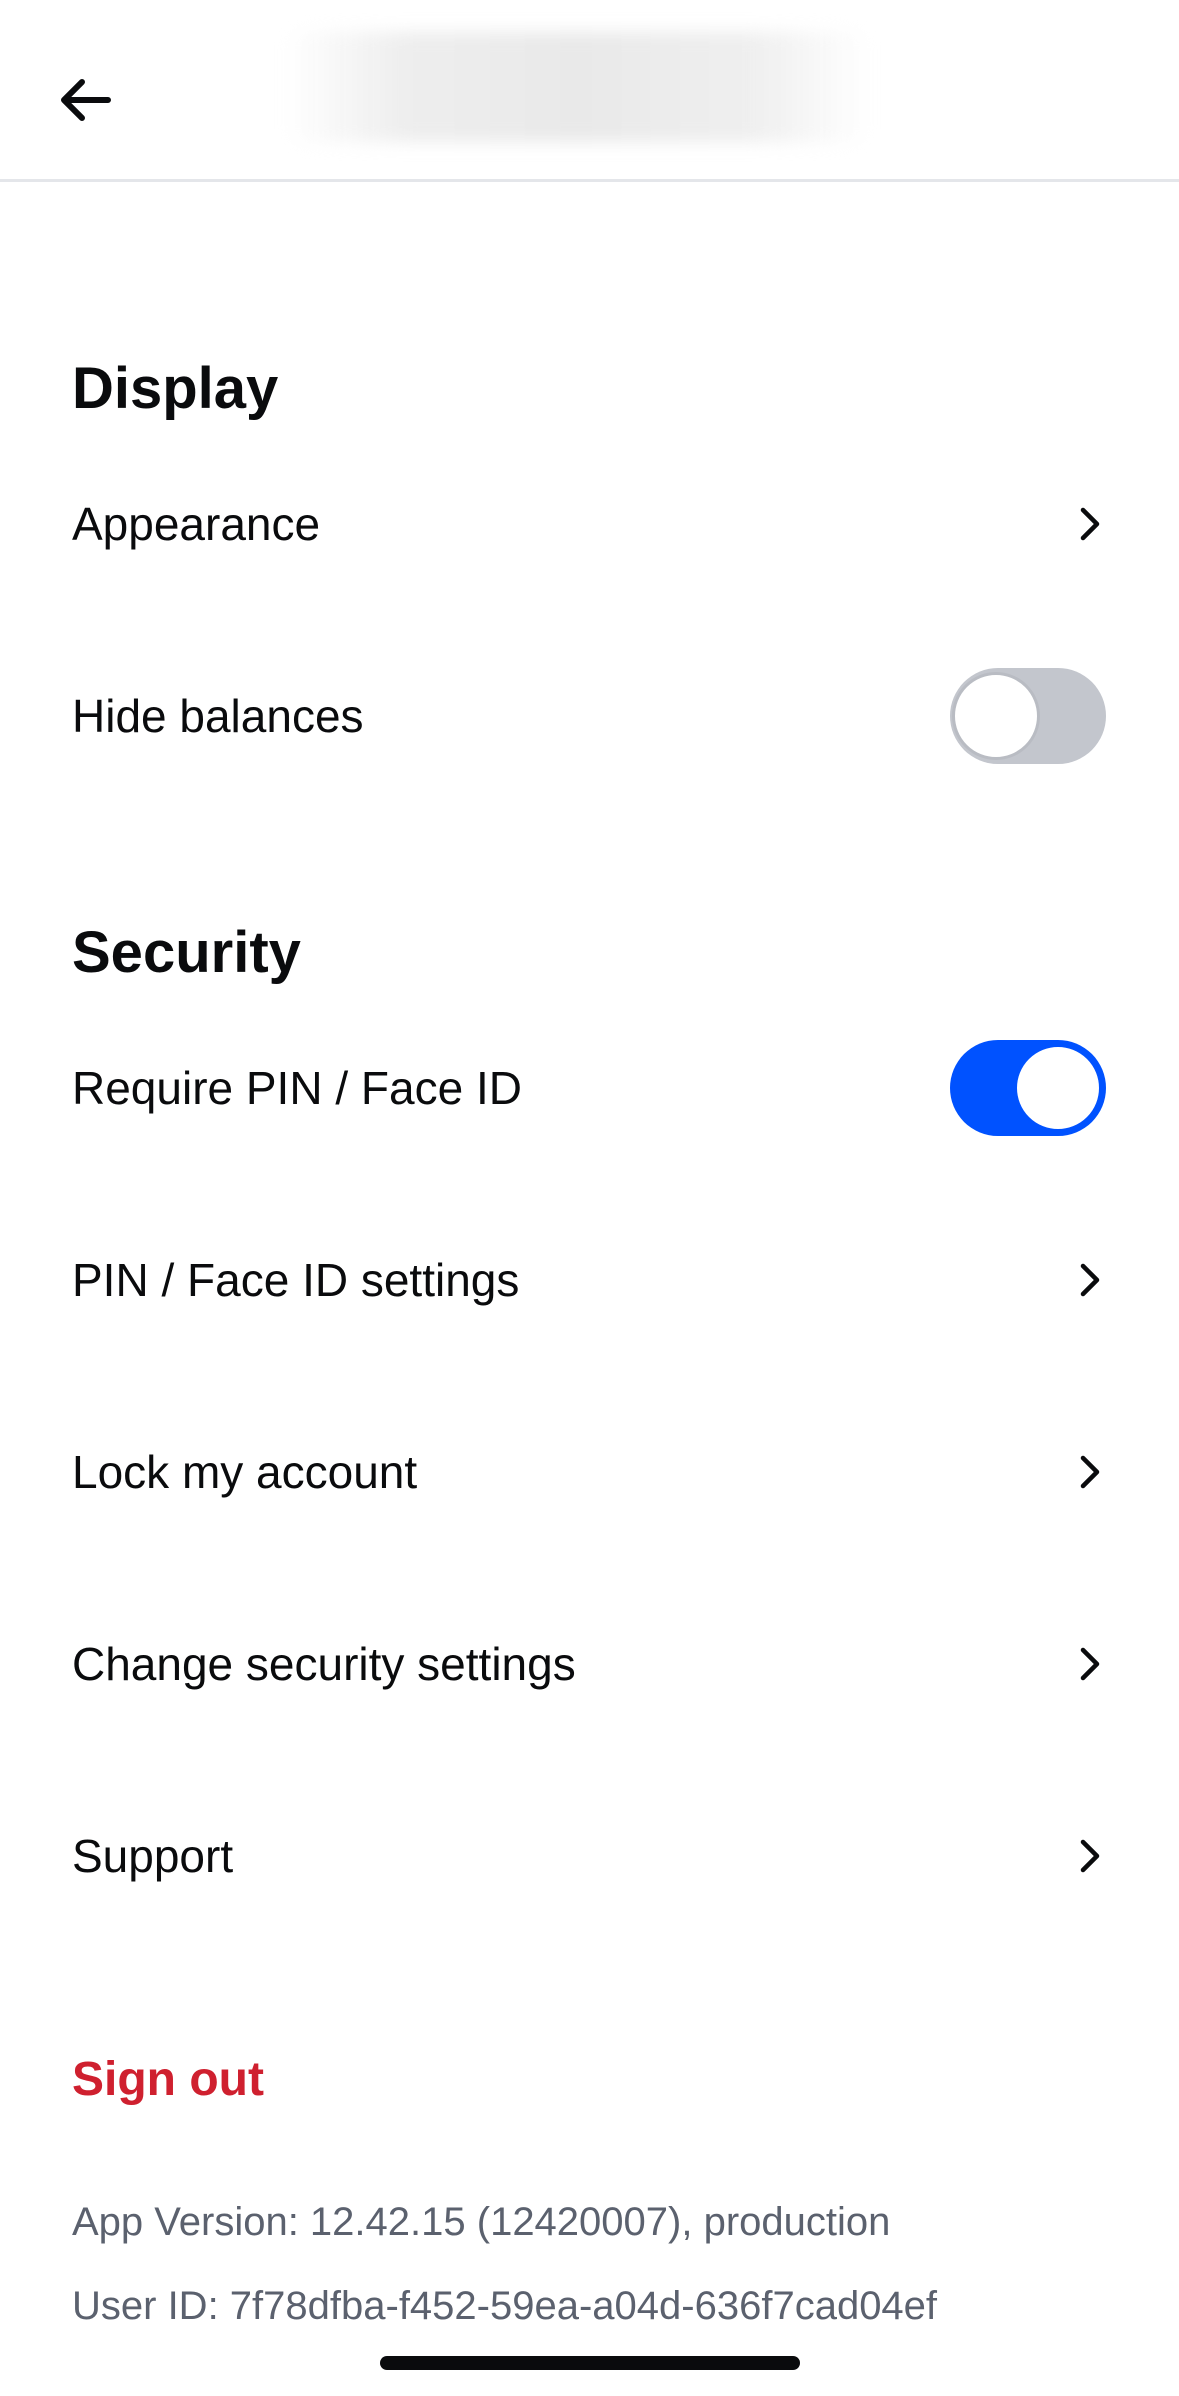  What do you see at coordinates (324, 1664) in the screenshot?
I see `change-security-label: Change security settings` at bounding box center [324, 1664].